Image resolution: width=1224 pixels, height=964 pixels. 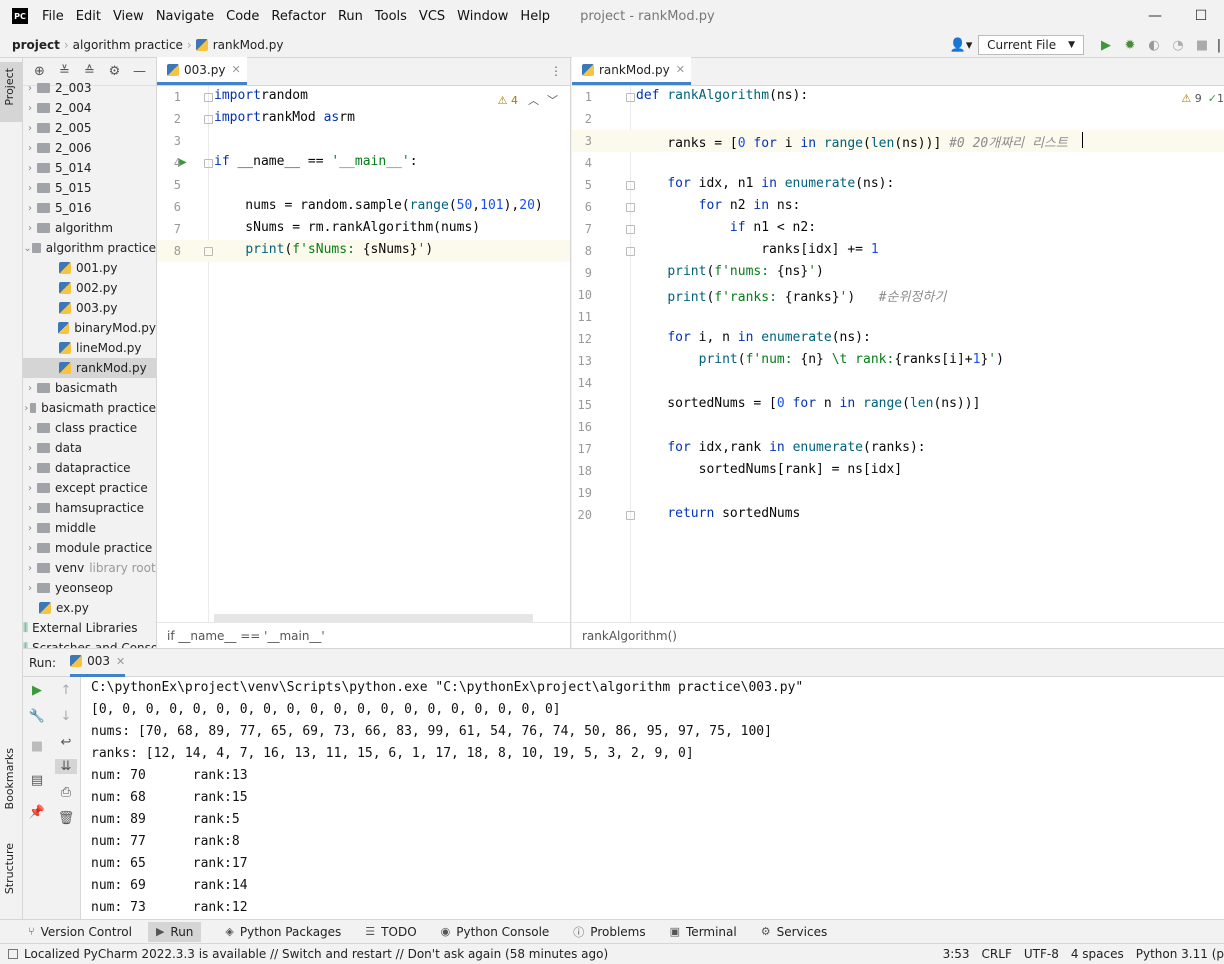 What do you see at coordinates (482, 16) in the screenshot?
I see `menu-window: Window` at bounding box center [482, 16].